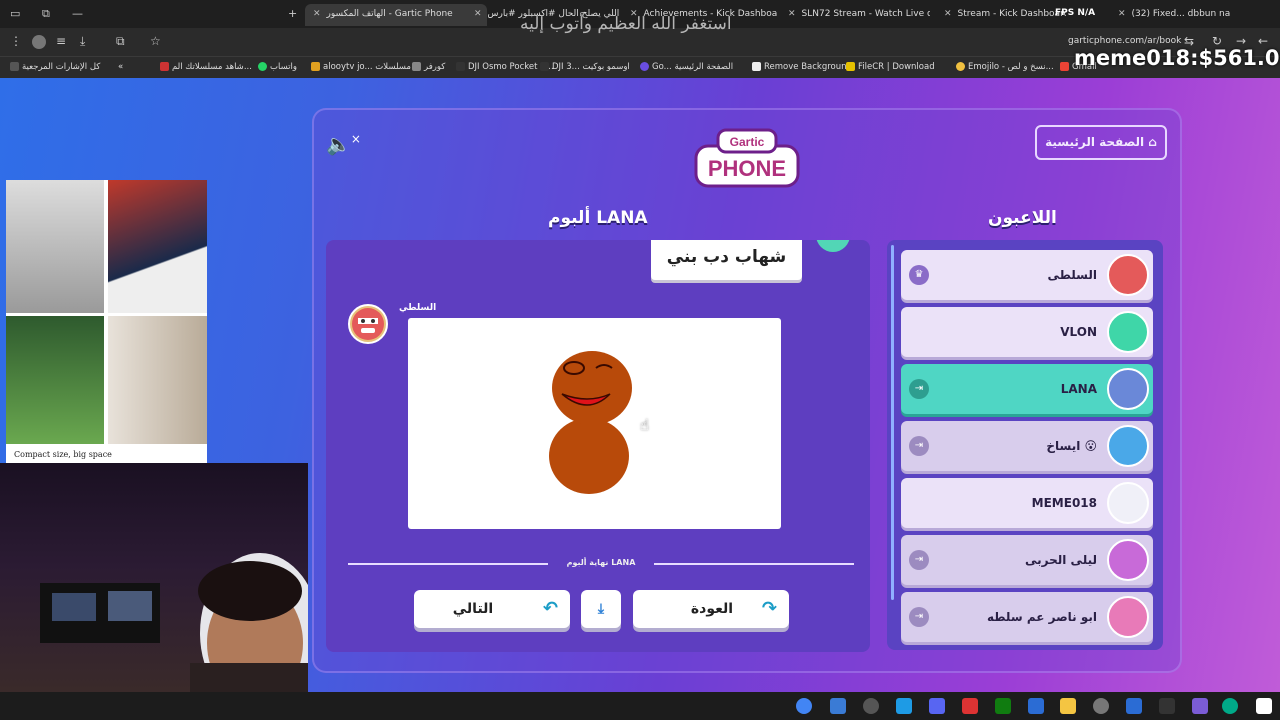 The image size is (1280, 720). Describe the element at coordinates (418, 308) in the screenshot. I see `drawing-author-name: السلطي` at that location.